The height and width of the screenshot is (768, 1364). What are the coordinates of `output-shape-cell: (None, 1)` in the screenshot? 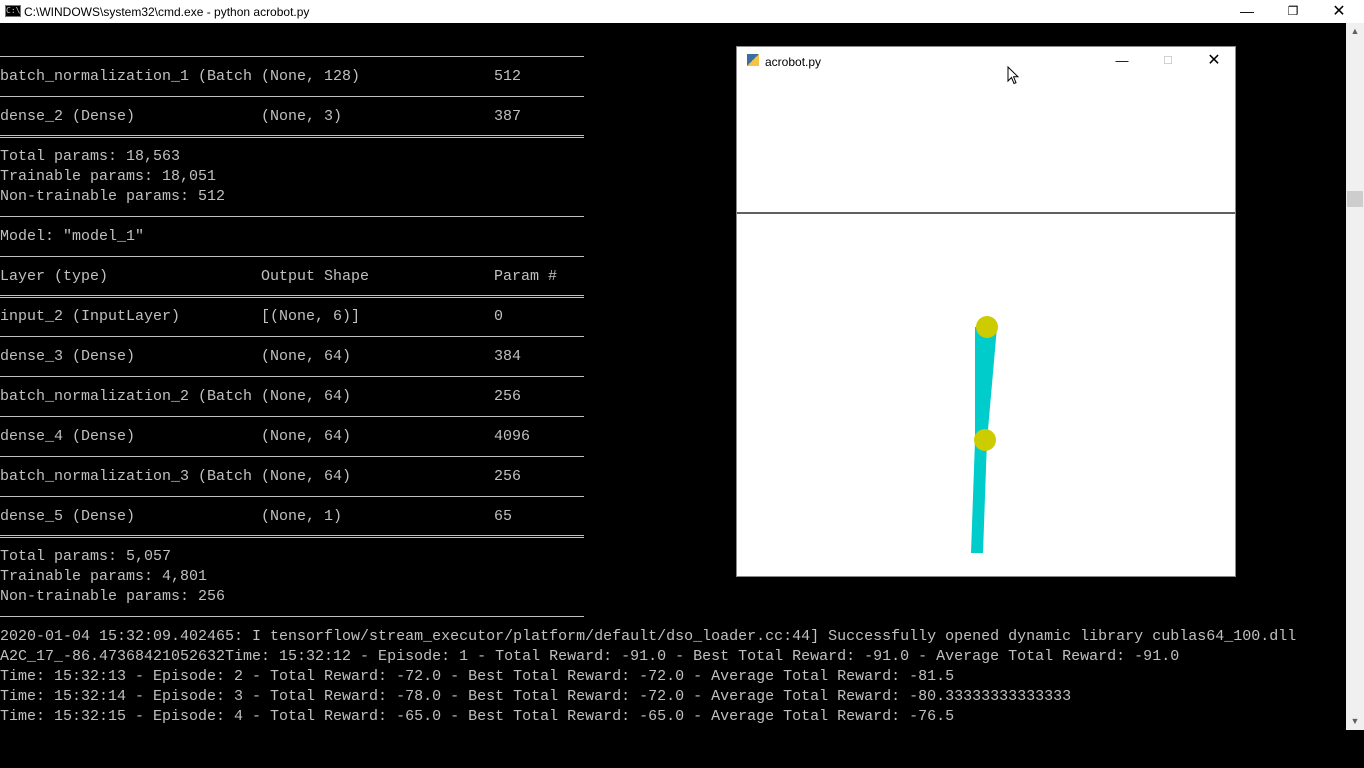 It's located at (302, 516).